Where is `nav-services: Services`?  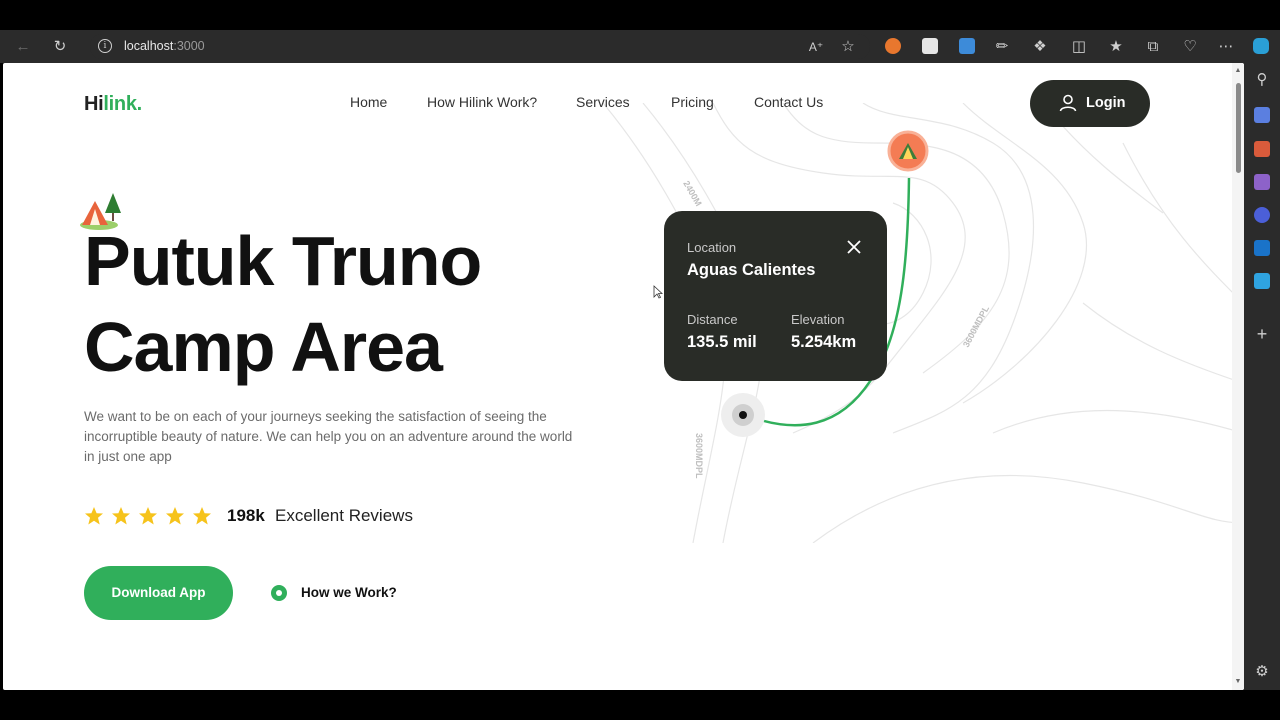 nav-services: Services is located at coordinates (603, 102).